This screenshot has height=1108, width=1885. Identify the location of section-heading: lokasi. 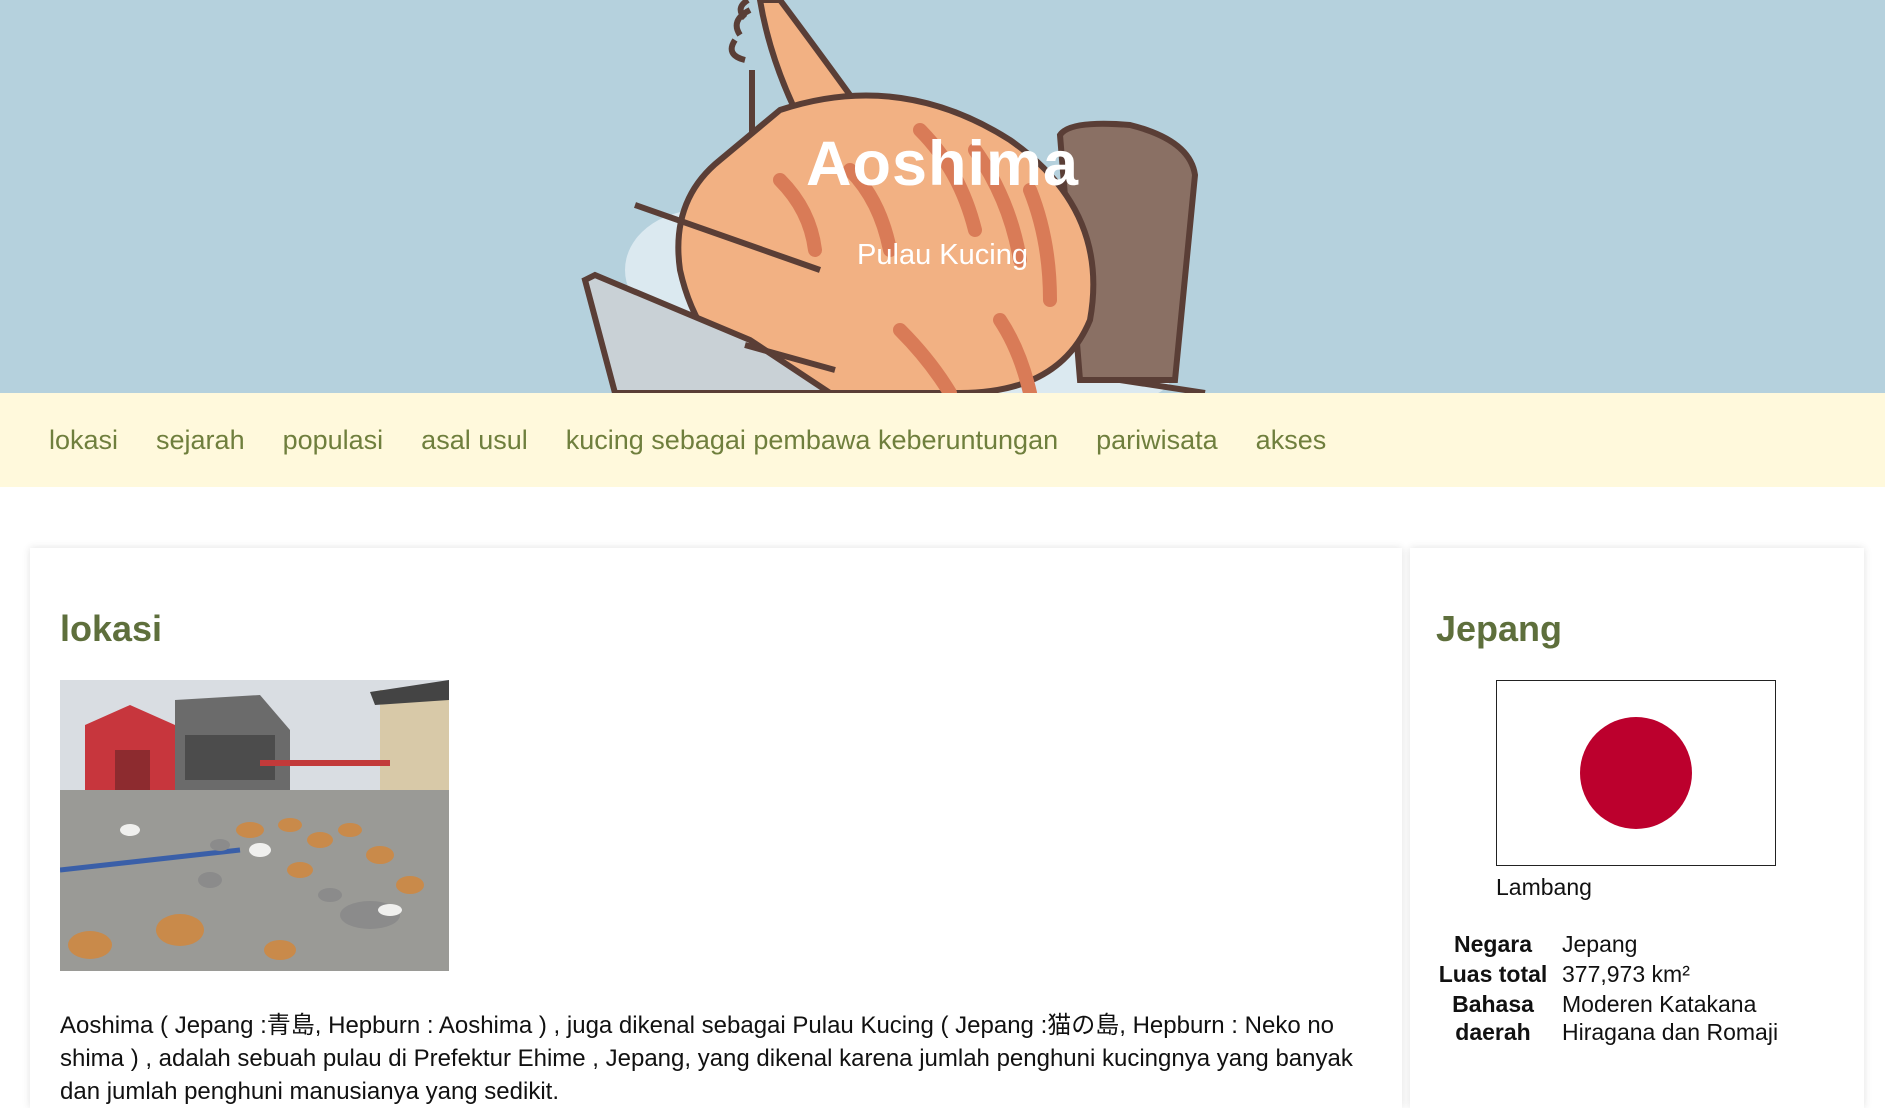
(111, 628).